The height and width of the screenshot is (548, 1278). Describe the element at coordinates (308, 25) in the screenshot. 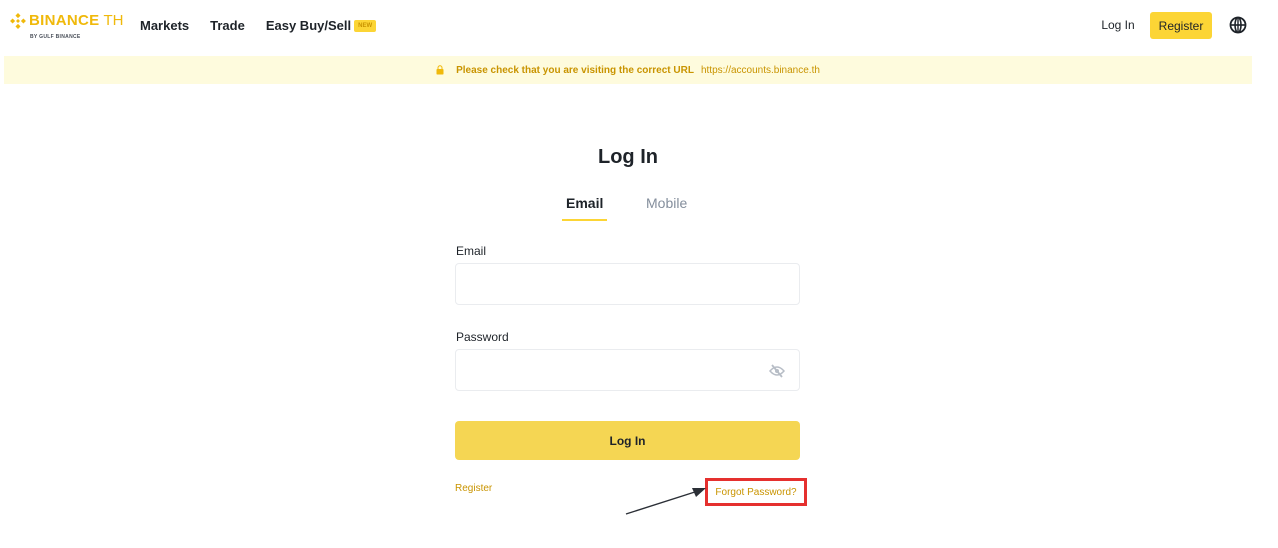

I see `nav-easy-buy-sell: Easy Buy/Sell` at that location.